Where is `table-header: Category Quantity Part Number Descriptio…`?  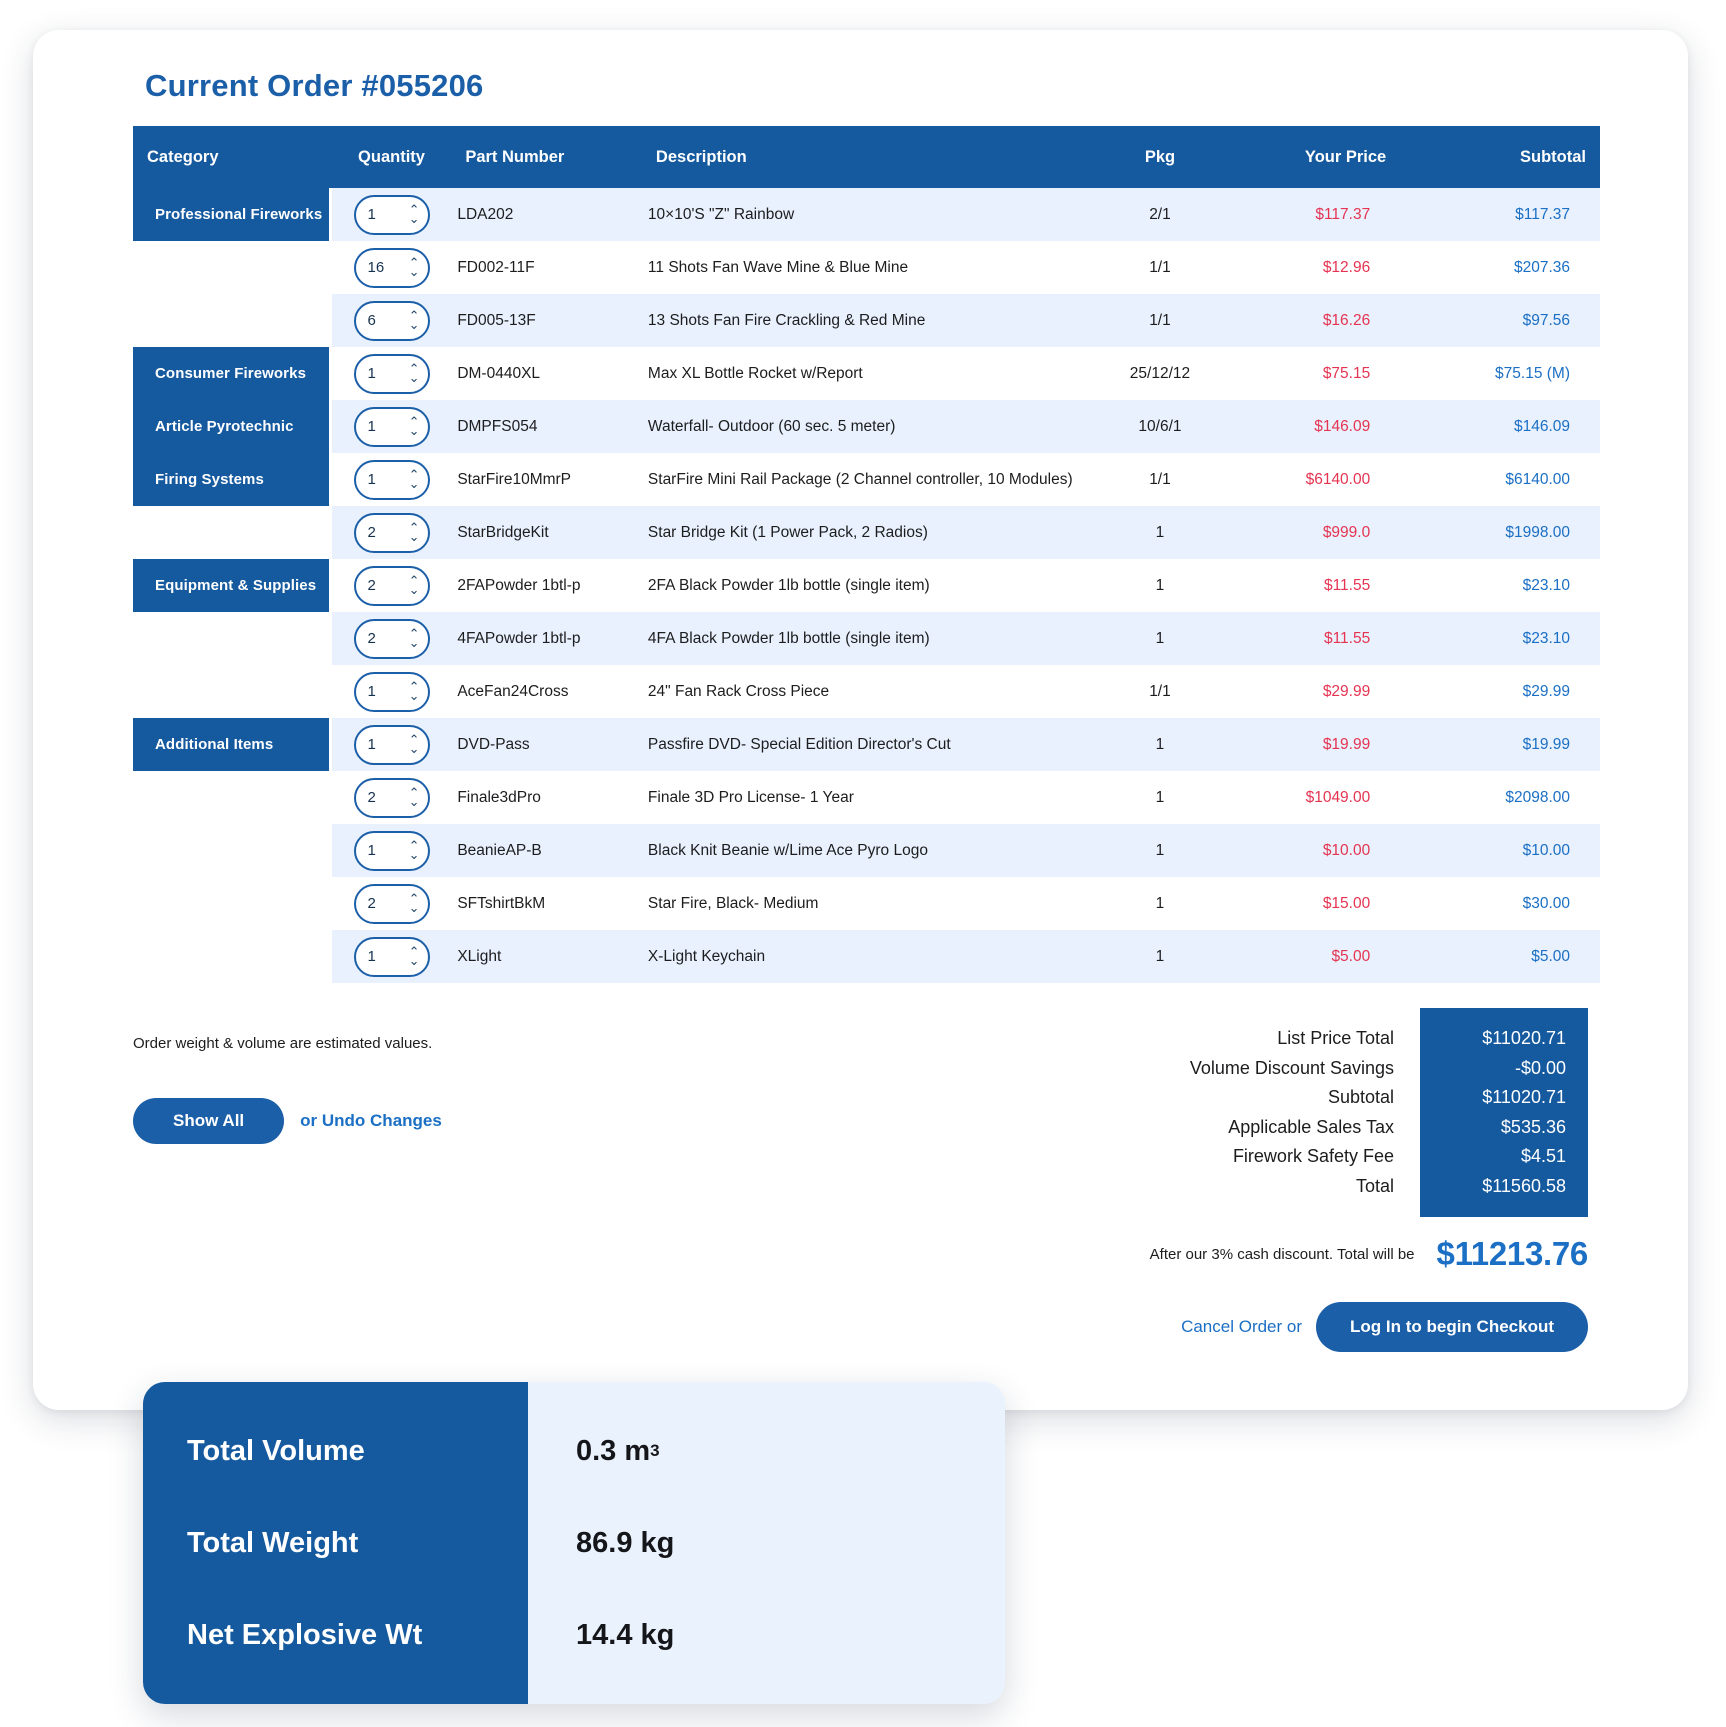
table-header: Category Quantity Part Number Descriptio… is located at coordinates (866, 157).